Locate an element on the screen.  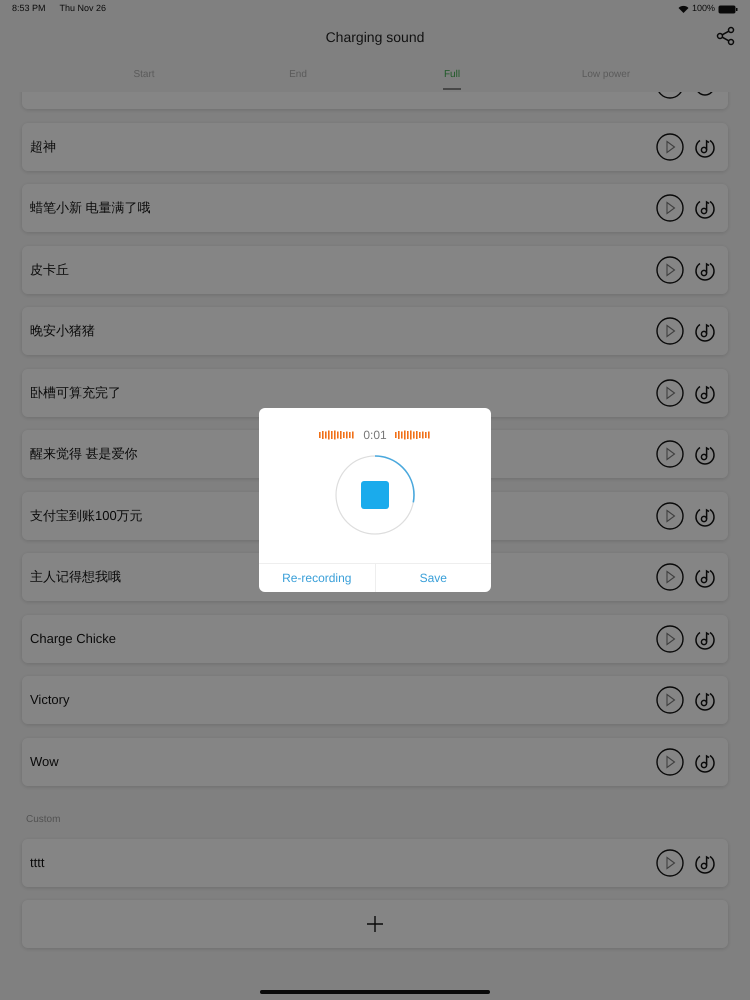
status-time: 8:53 PM is located at coordinates (29, 9).